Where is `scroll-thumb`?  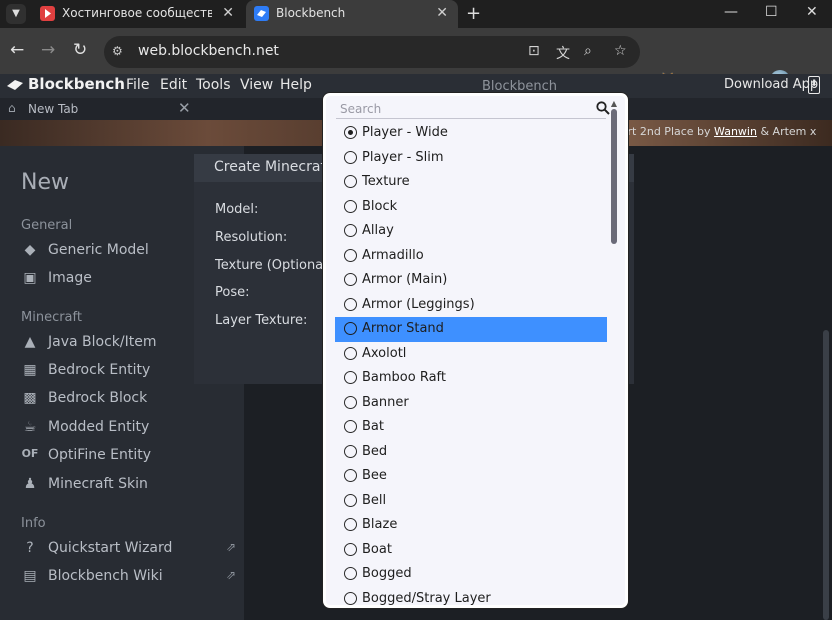 scroll-thumb is located at coordinates (614, 176).